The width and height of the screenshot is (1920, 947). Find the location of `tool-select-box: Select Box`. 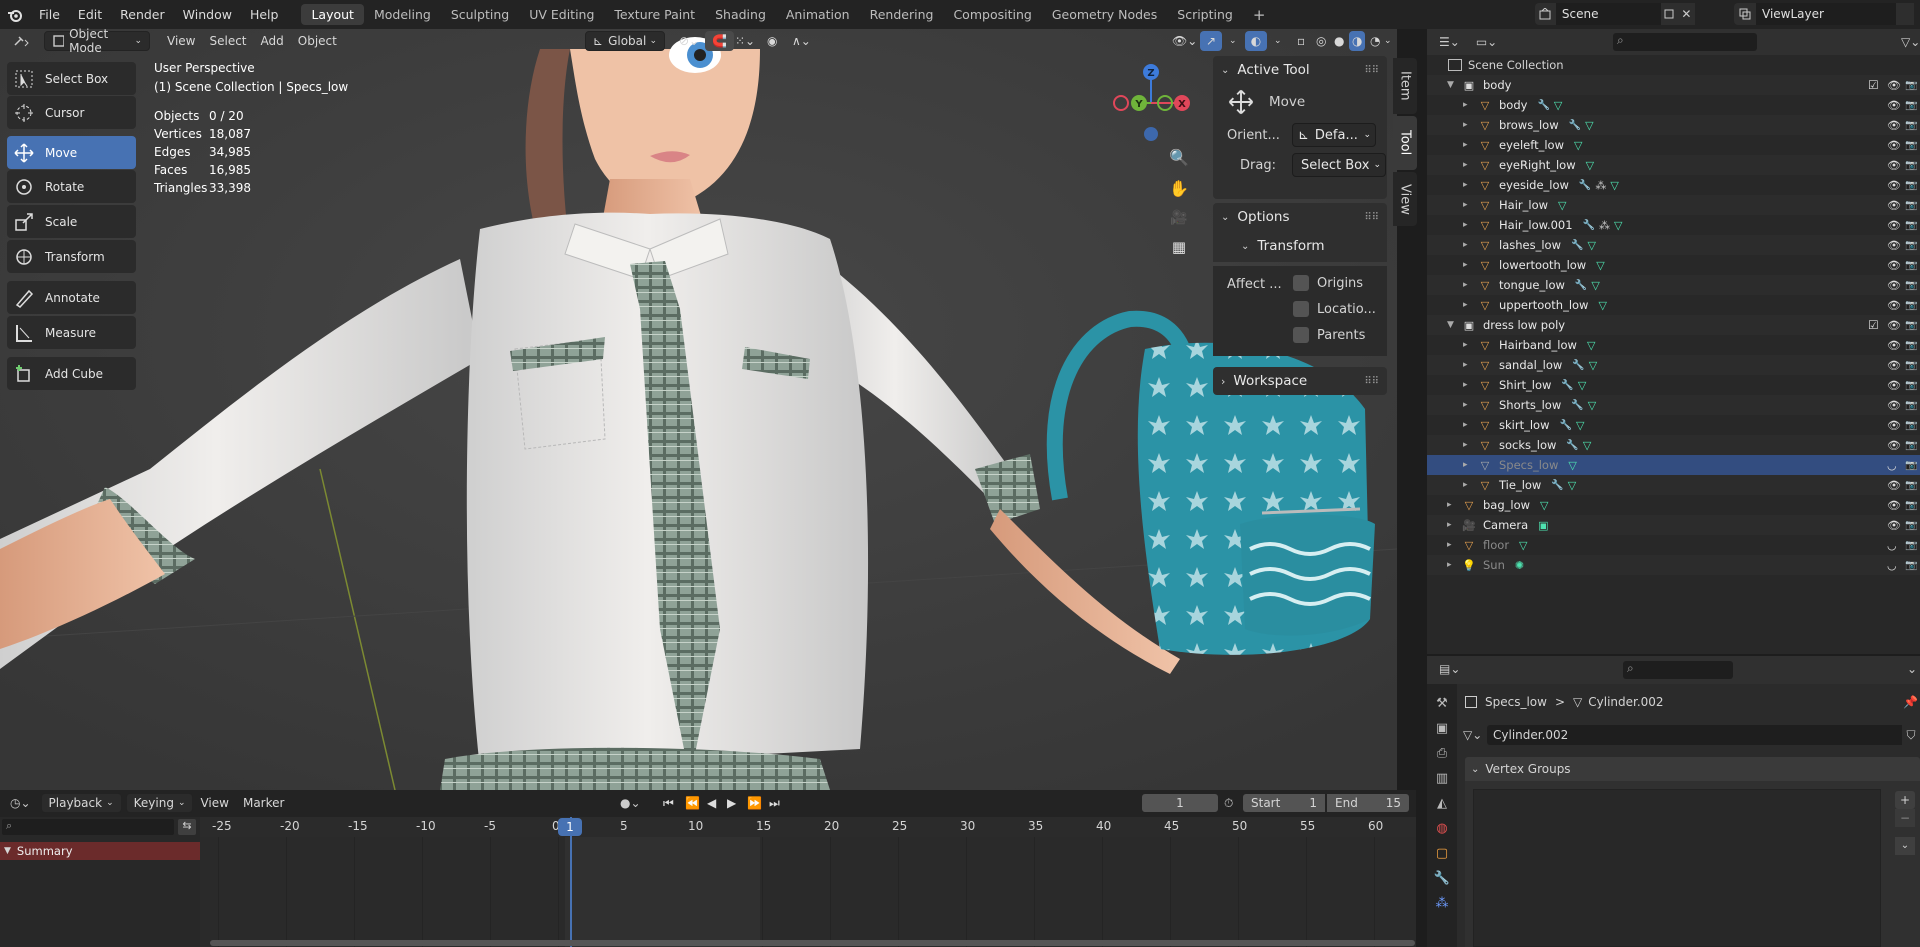

tool-select-box: Select Box is located at coordinates (71, 78).